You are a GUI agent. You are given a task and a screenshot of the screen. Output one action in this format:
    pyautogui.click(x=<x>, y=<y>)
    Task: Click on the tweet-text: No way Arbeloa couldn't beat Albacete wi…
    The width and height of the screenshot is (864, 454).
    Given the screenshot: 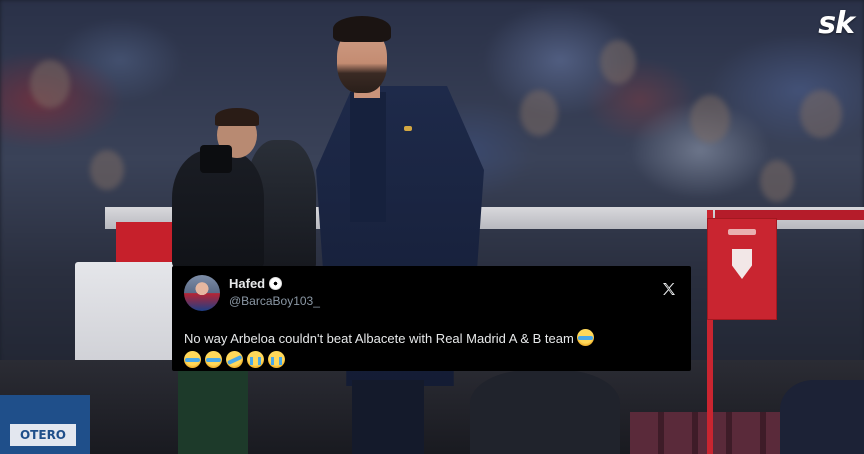 What is the action you would take?
    pyautogui.click(x=434, y=350)
    